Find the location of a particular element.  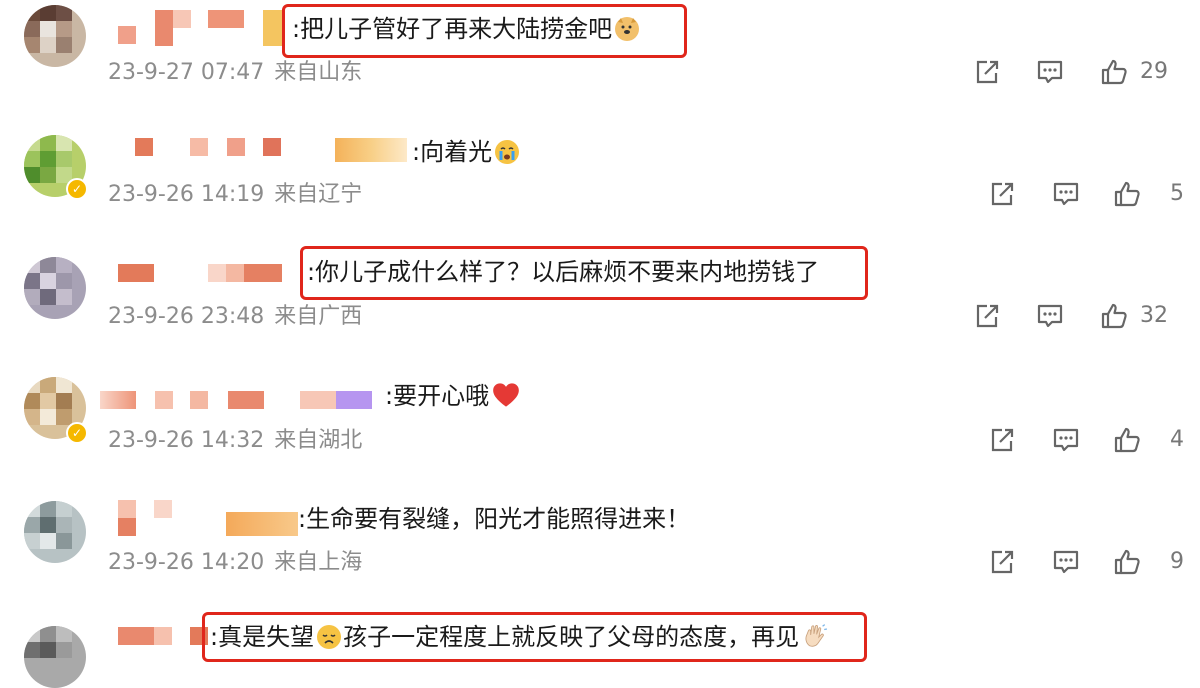

waving-hand-emoji-icon is located at coordinates (815, 635).